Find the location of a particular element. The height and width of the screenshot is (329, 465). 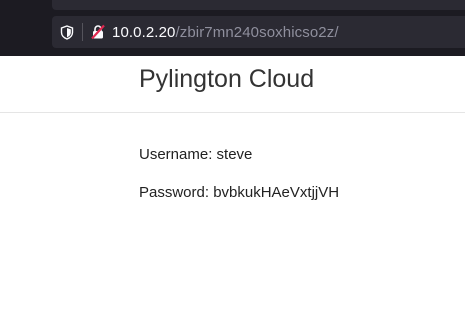

insecure-lock-icon is located at coordinates (98, 32).